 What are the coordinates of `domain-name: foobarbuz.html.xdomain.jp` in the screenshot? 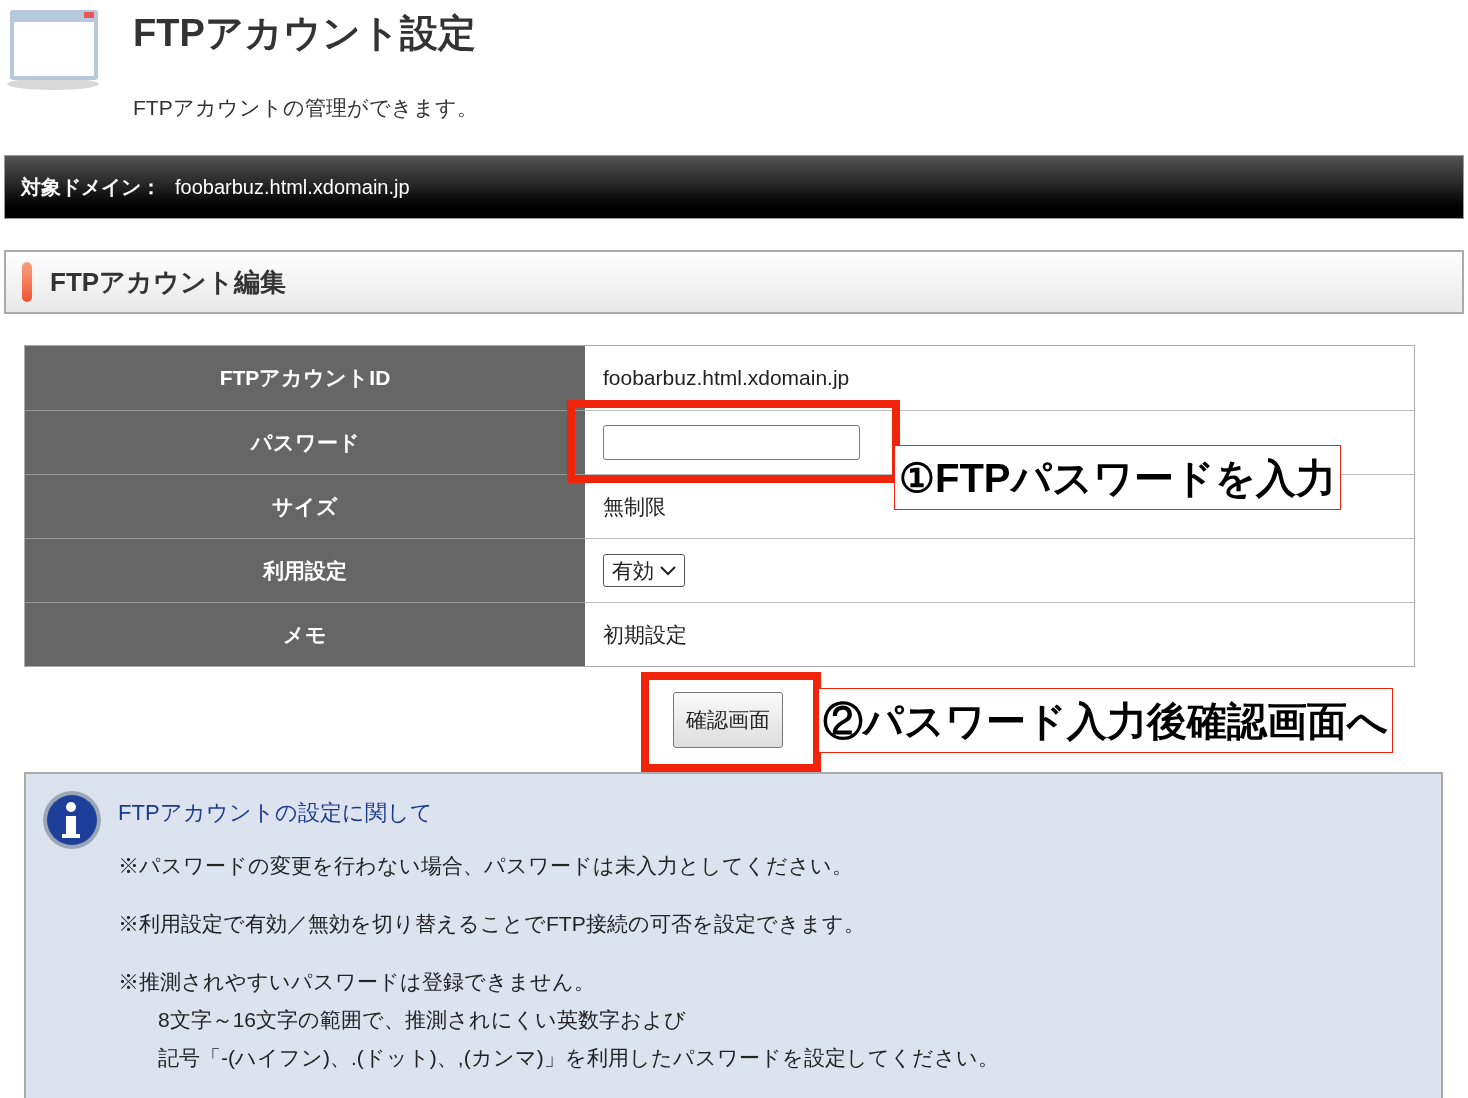 It's located at (292, 187).